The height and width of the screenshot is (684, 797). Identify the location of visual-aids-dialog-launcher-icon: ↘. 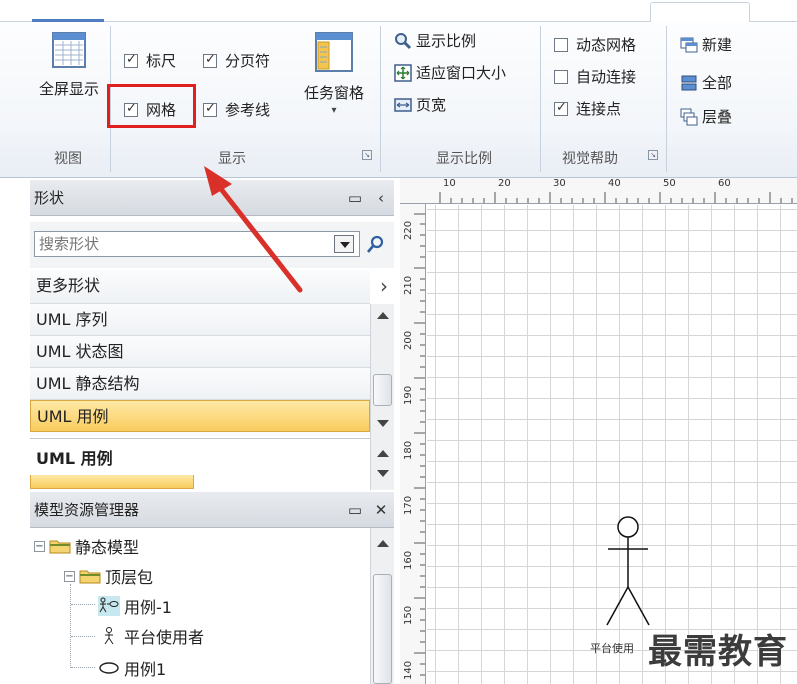
(653, 155).